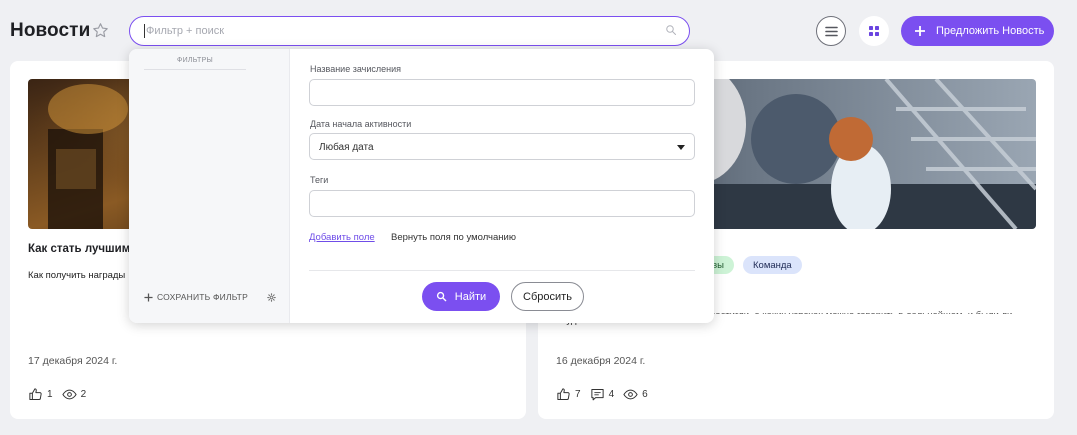  Describe the element at coordinates (319, 180) in the screenshot. I see `field-label: Теги` at that location.